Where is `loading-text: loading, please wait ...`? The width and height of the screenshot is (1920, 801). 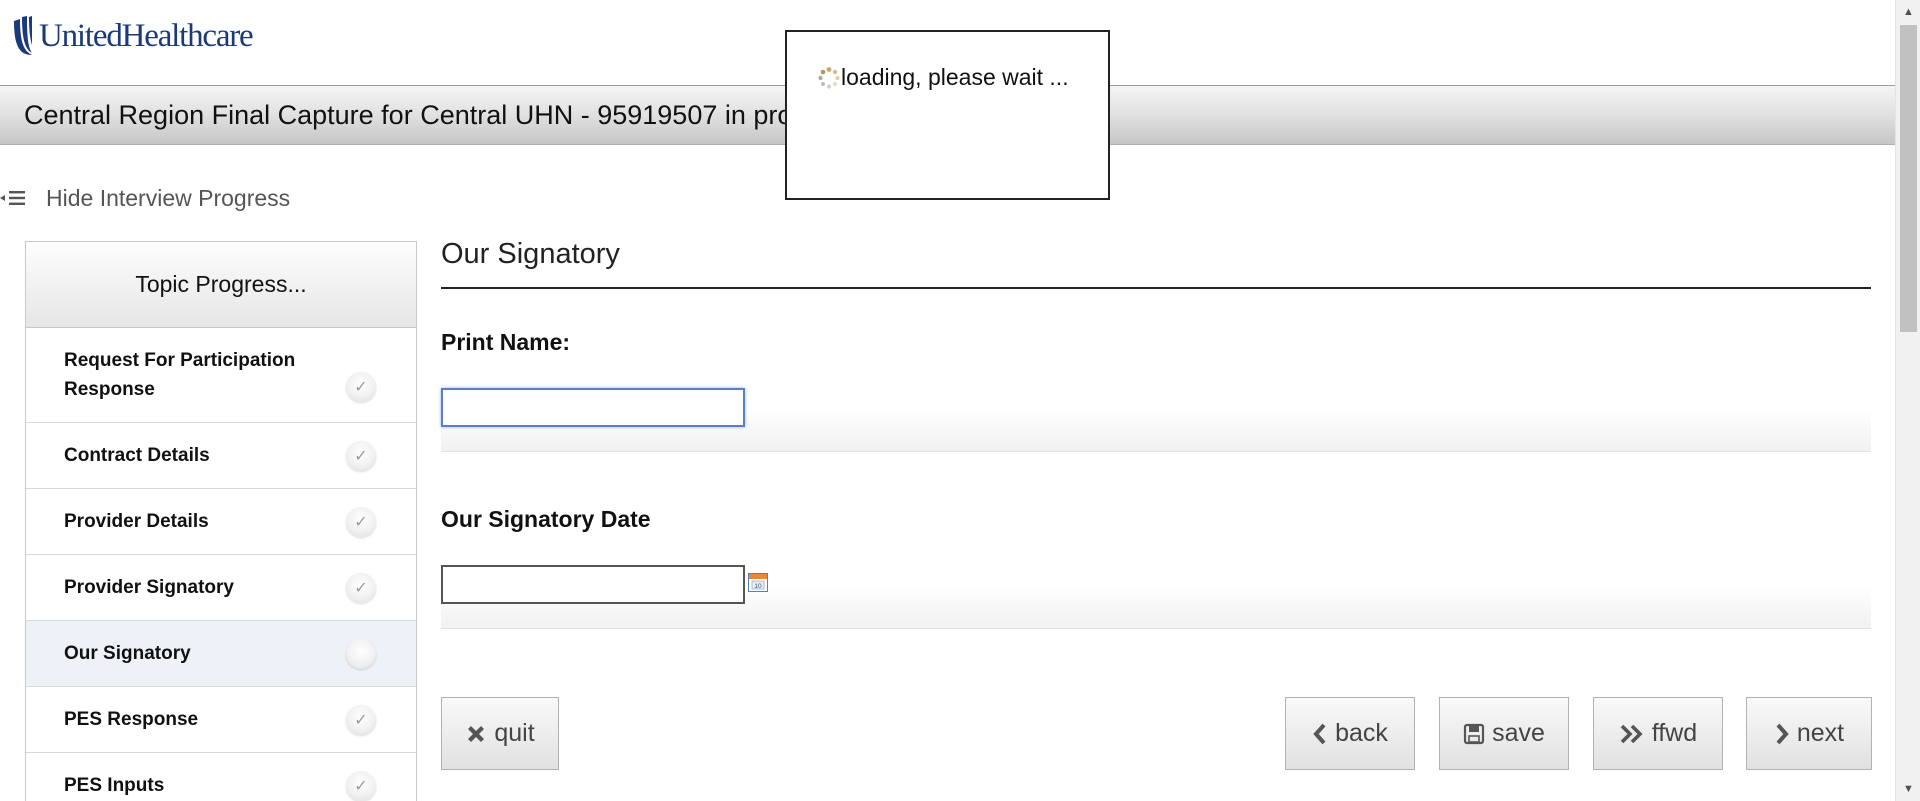
loading-text: loading, please wait ... is located at coordinates (955, 77).